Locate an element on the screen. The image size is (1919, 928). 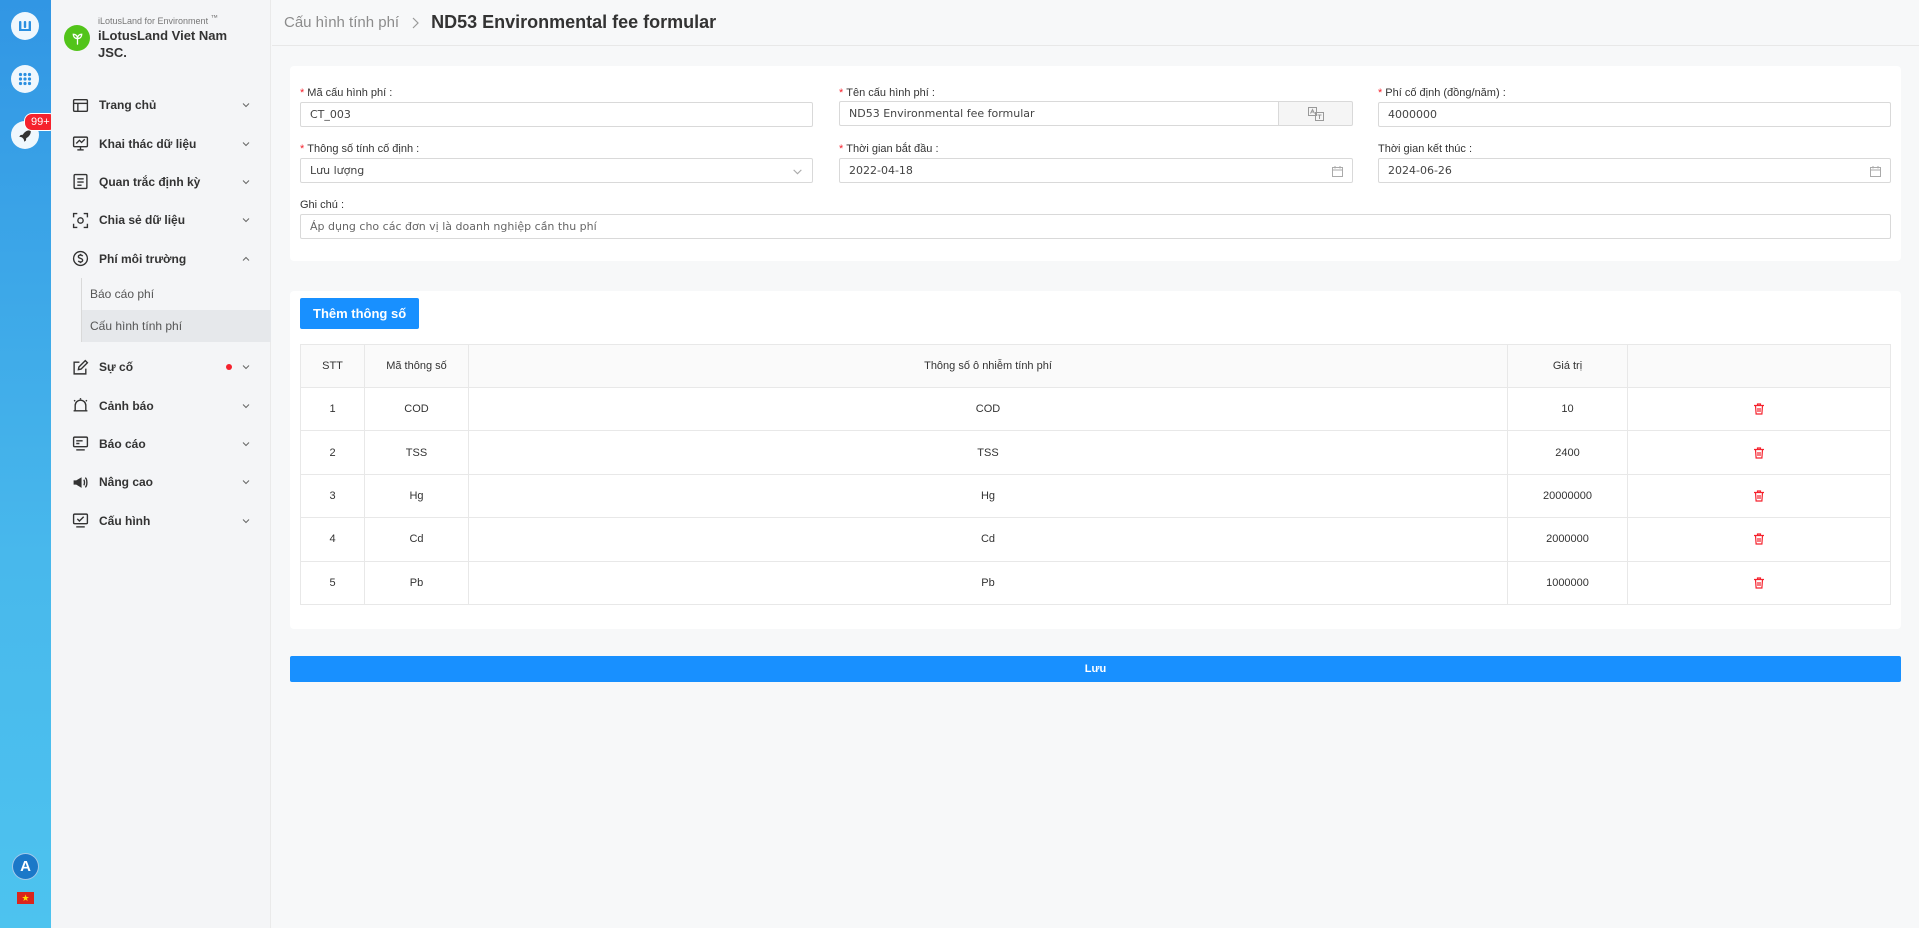
col-header-stt: STT is located at coordinates (332, 366).